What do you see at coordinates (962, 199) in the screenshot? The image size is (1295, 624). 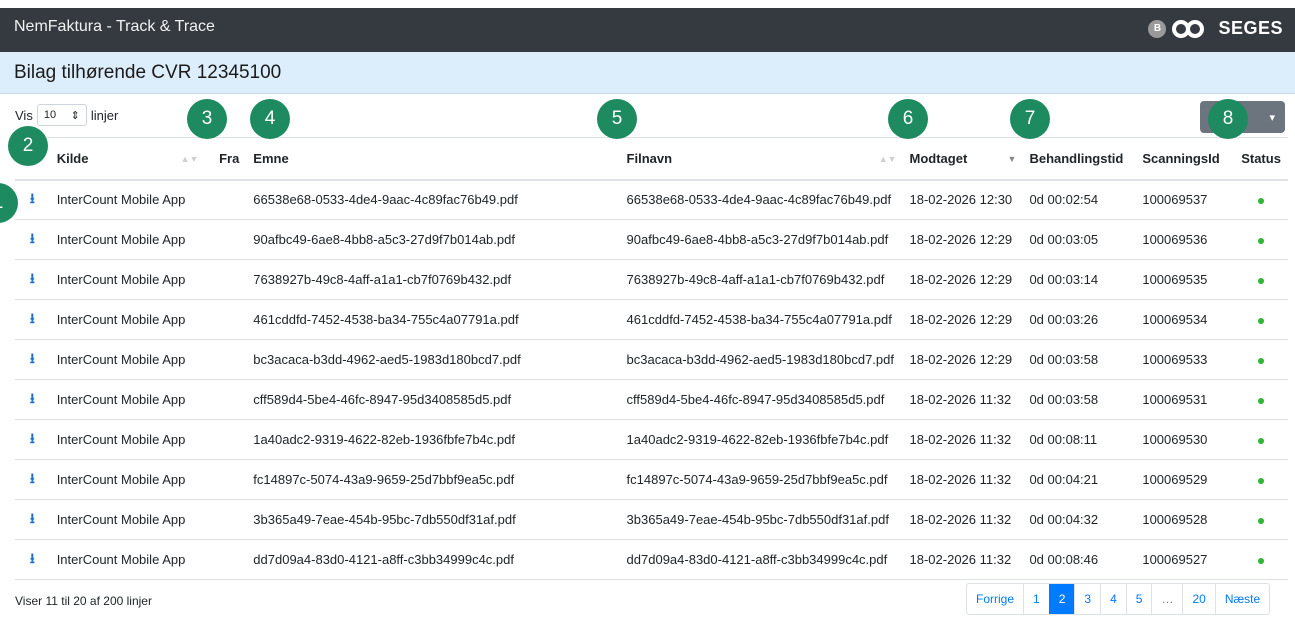 I see `cell-modtaget: 18-02-2026 12:30` at bounding box center [962, 199].